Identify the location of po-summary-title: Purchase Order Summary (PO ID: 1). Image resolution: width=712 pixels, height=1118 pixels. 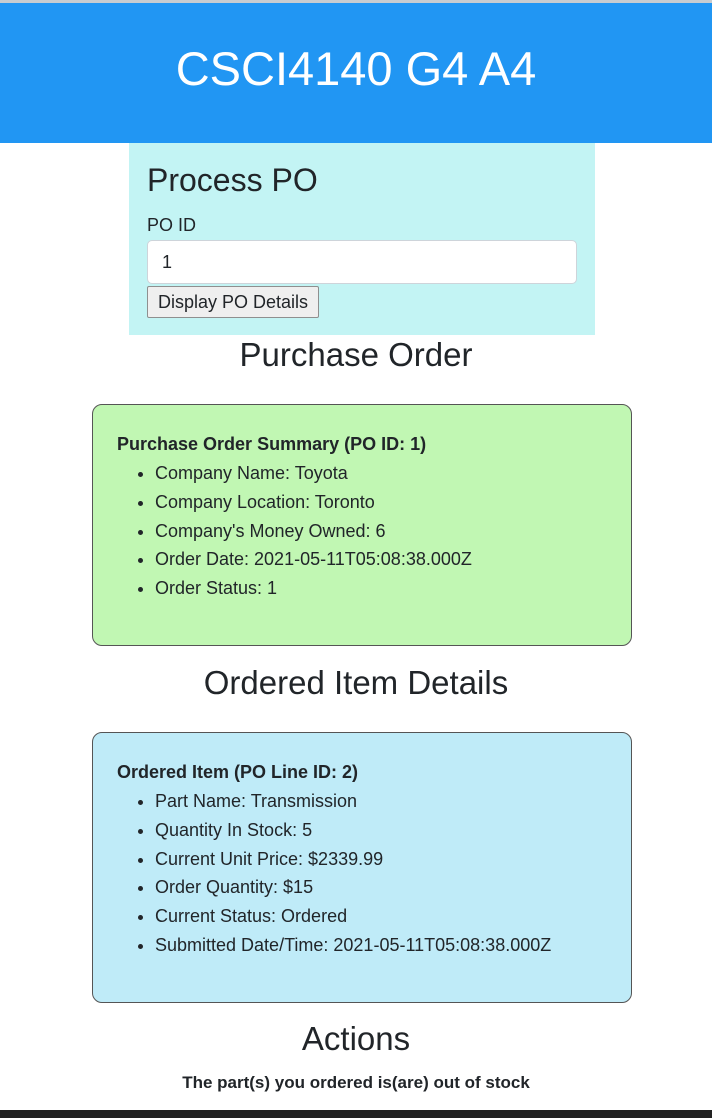
(272, 444).